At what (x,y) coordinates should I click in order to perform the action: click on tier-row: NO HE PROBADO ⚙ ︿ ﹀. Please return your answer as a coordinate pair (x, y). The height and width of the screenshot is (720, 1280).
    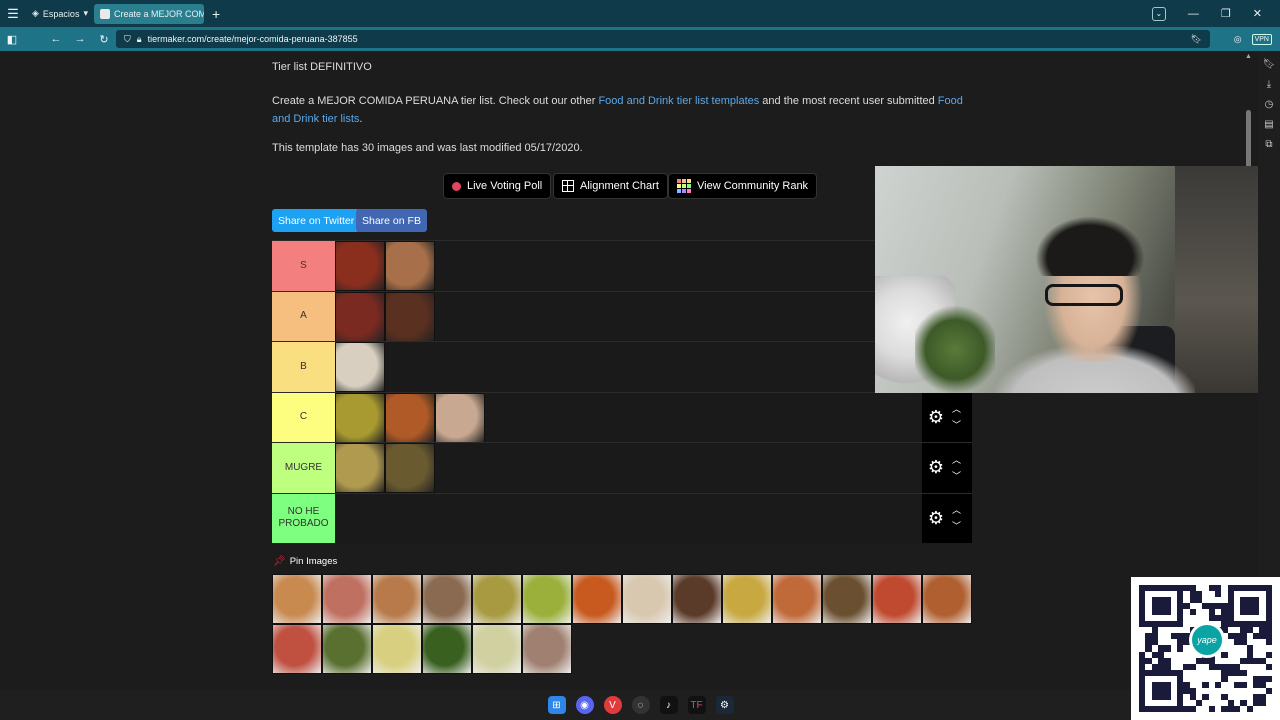
    Looking at the image, I should click on (622, 517).